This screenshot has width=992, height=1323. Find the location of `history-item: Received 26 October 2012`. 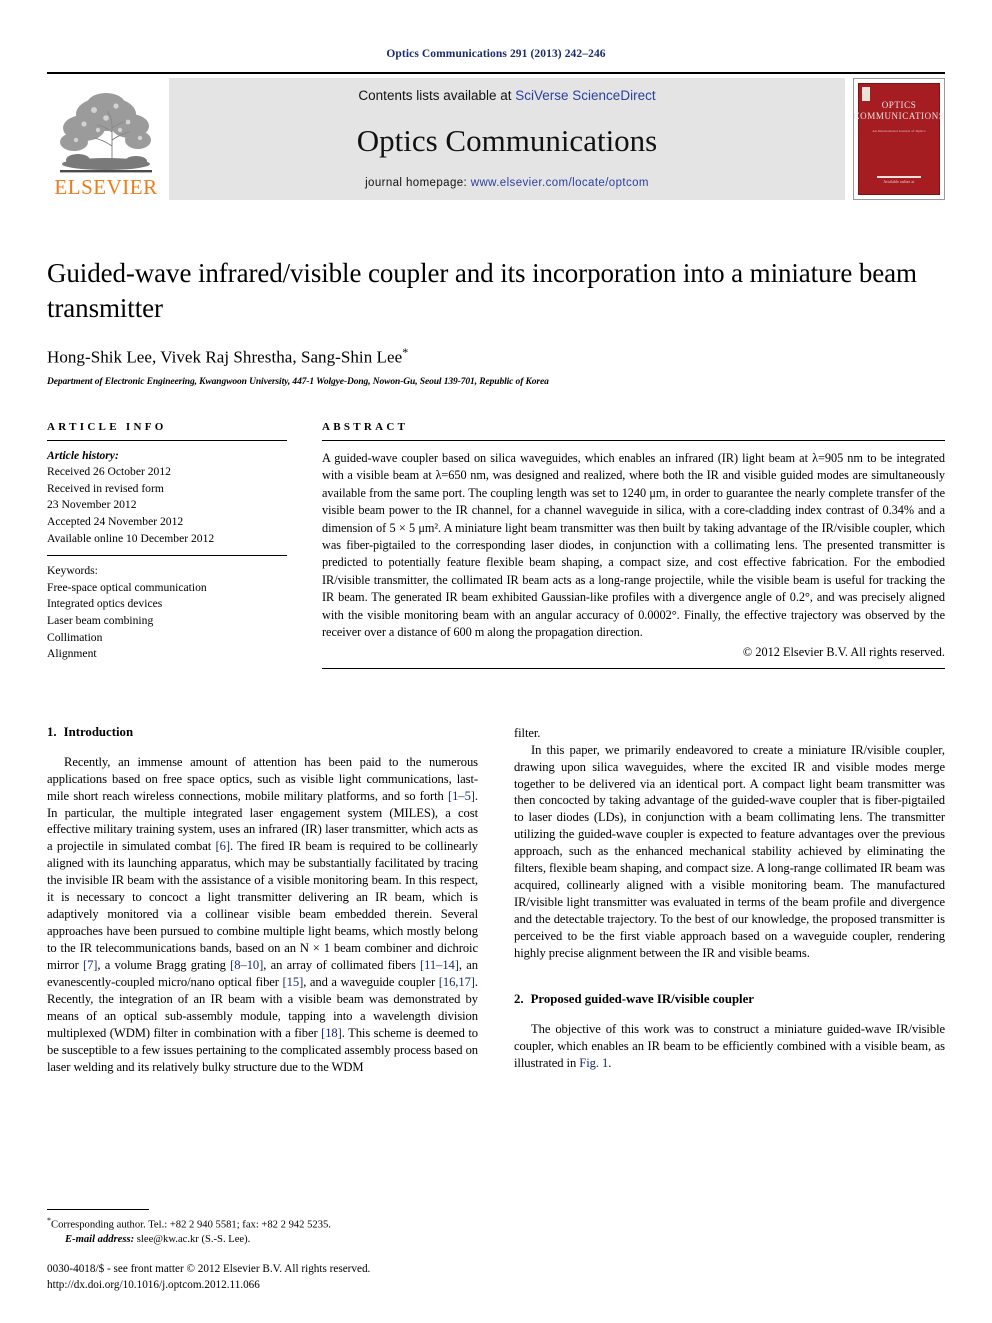

history-item: Received 26 October 2012 is located at coordinates (109, 472).